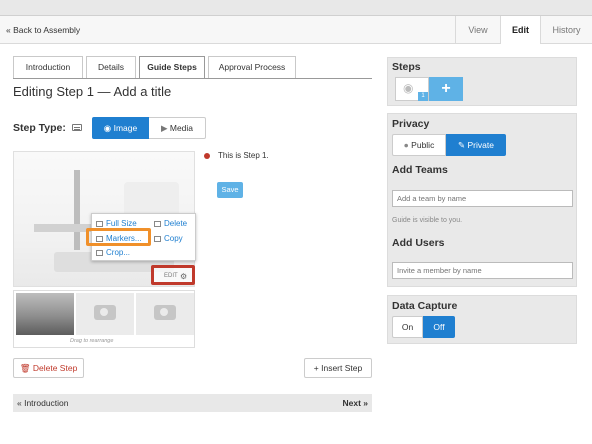 This screenshot has height=444, width=592. What do you see at coordinates (125, 128) in the screenshot?
I see `step-type-image-label: Image` at bounding box center [125, 128].